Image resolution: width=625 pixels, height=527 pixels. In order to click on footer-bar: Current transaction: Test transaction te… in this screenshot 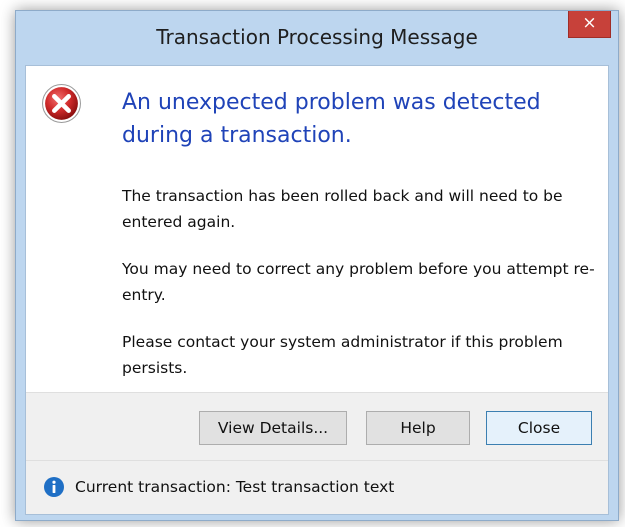, I will do `click(317, 487)`.